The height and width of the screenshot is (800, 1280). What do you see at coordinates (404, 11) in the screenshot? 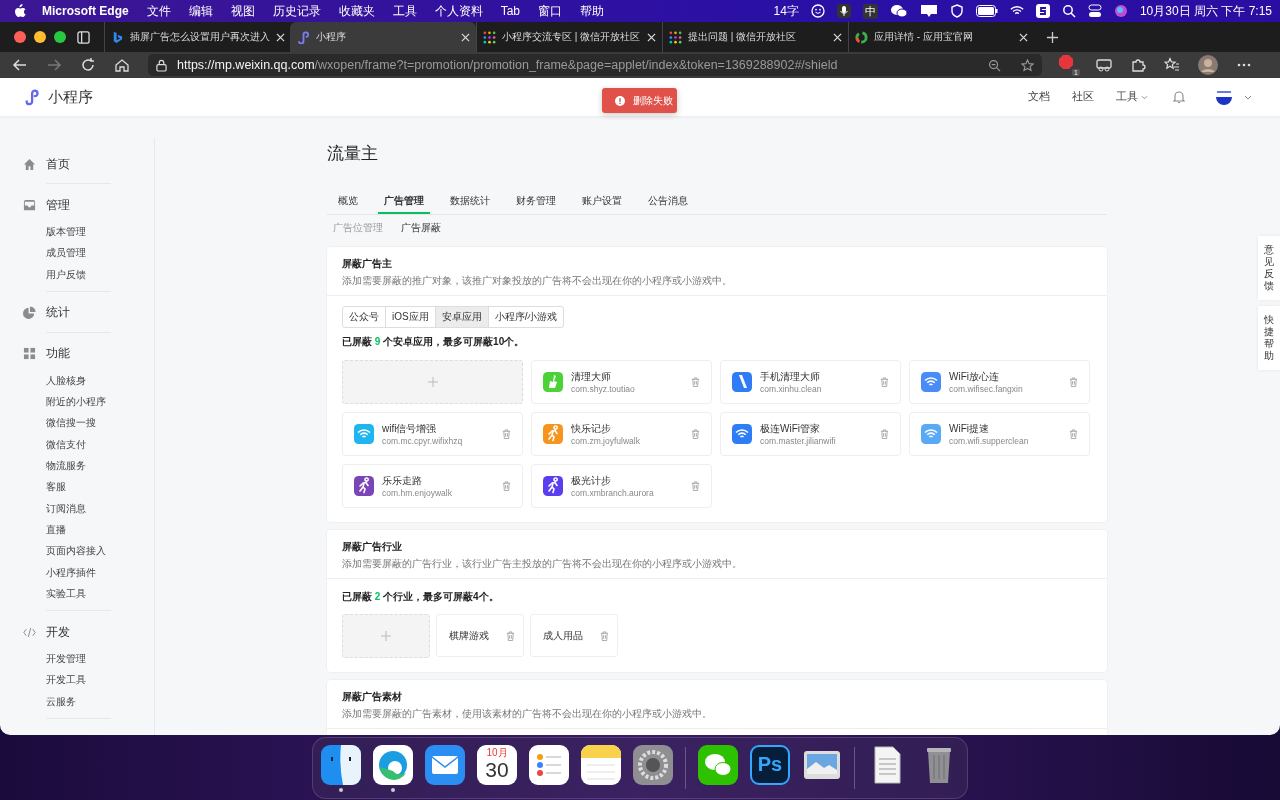
I see `menu-item: 工具` at bounding box center [404, 11].